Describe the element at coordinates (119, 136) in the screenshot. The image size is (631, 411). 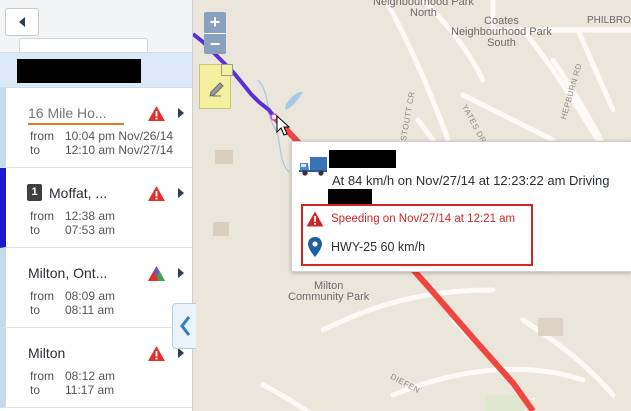
I see `from-time: 10:04 pm Nov/26/14` at that location.